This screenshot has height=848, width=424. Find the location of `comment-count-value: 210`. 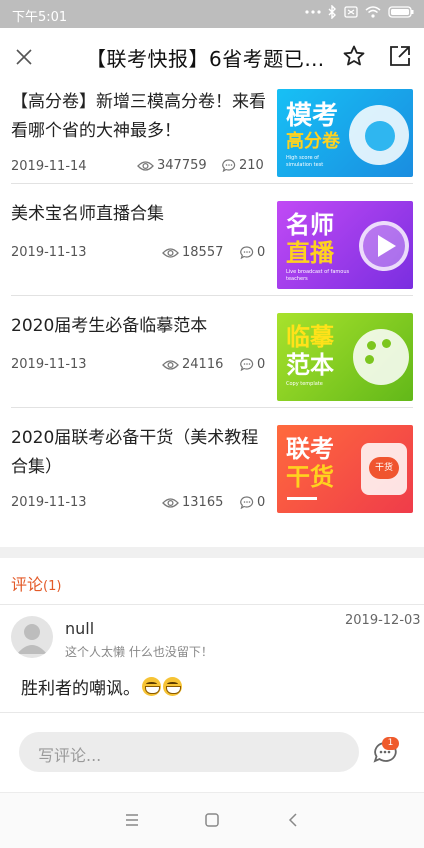

comment-count-value: 210 is located at coordinates (251, 165).